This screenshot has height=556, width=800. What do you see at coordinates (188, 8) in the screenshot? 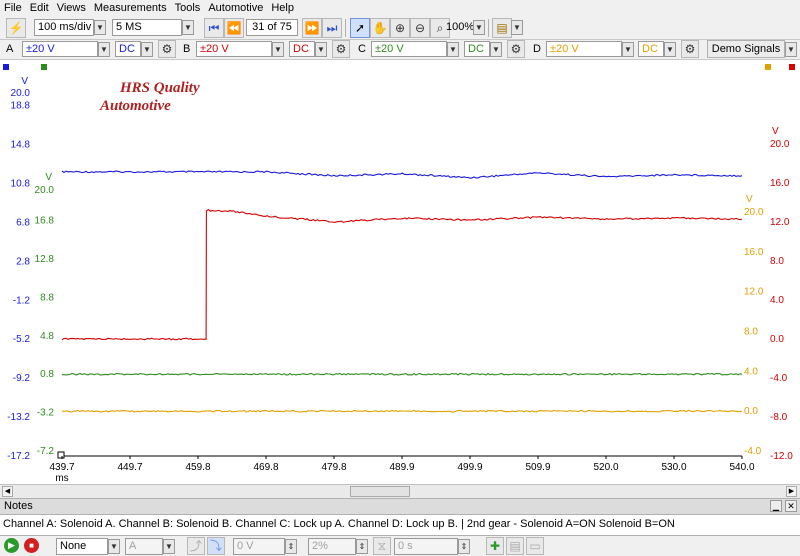
I see `menu-tools: Tools` at bounding box center [188, 8].